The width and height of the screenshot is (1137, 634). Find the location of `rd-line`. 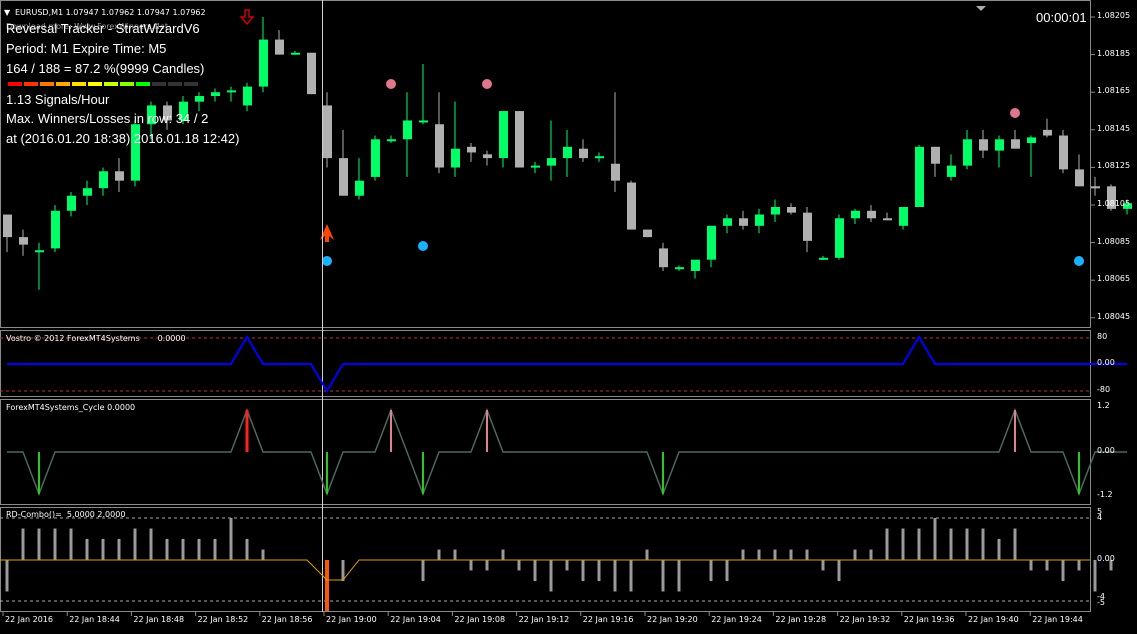

rd-line is located at coordinates (545, 570).